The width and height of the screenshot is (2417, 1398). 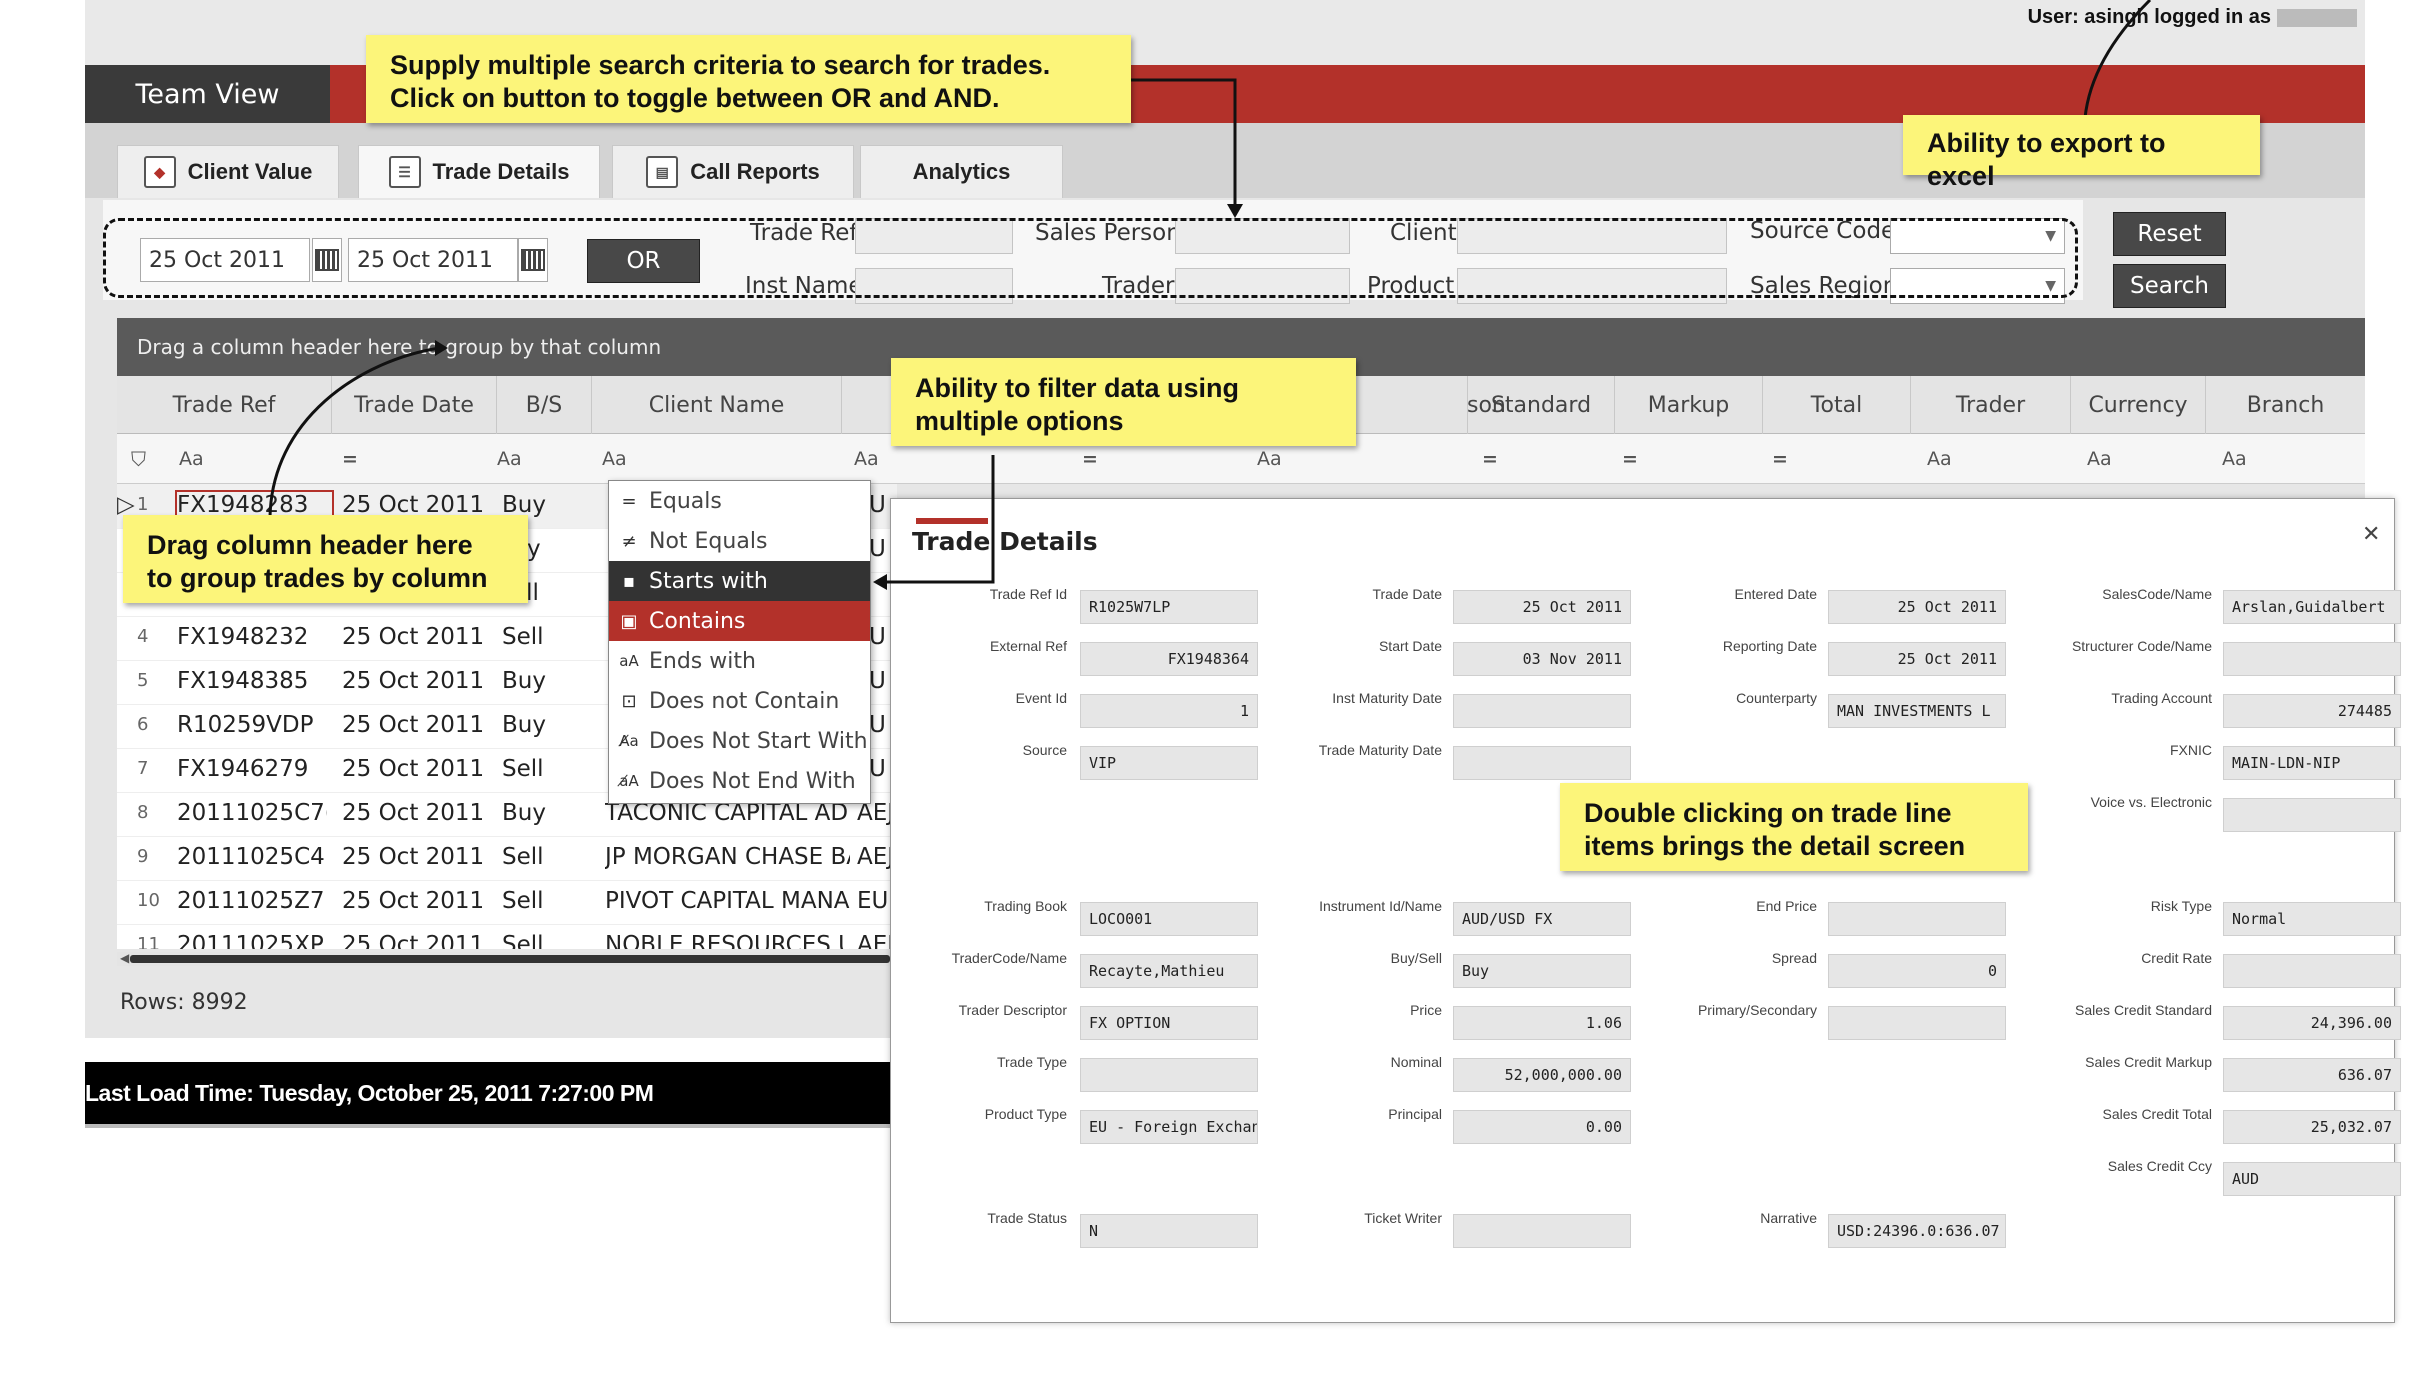 I want to click on arrow-search-criteria, so click(x=1183, y=144).